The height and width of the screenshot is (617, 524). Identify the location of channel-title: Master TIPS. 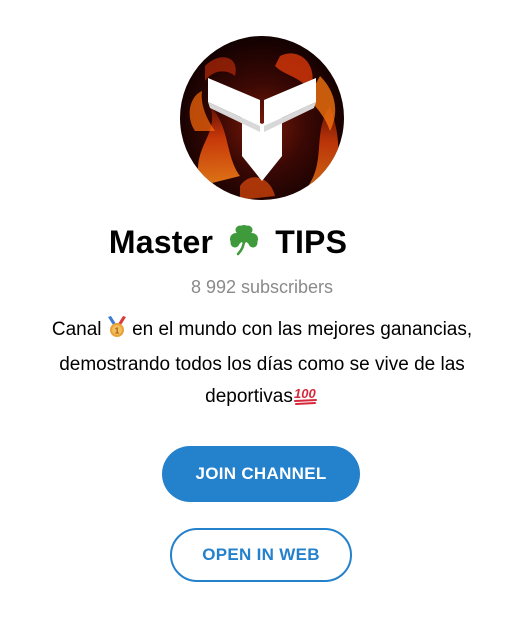
(228, 243).